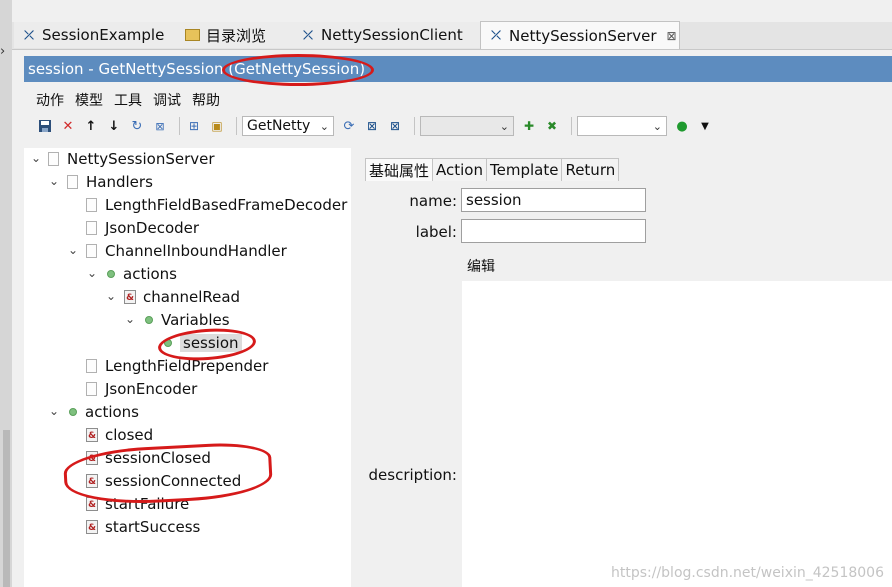 This screenshot has height=587, width=892. I want to click on tree-node-label: sessionClosed, so click(158, 458).